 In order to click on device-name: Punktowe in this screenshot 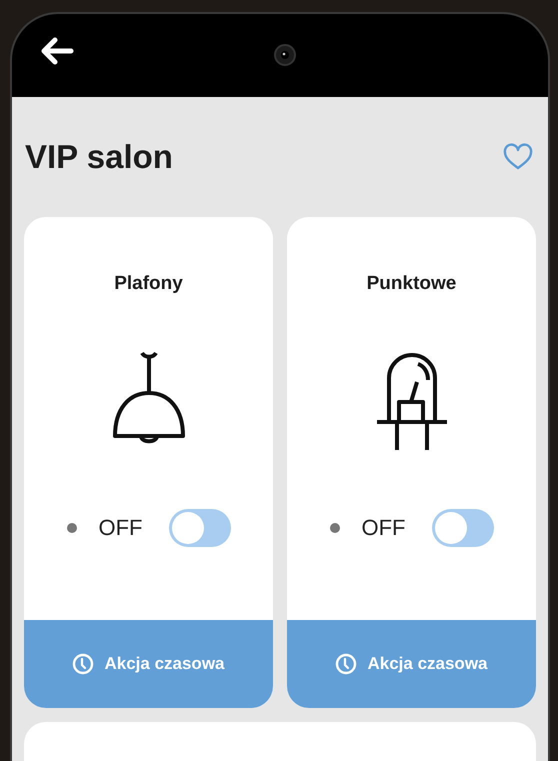, I will do `click(411, 284)`.